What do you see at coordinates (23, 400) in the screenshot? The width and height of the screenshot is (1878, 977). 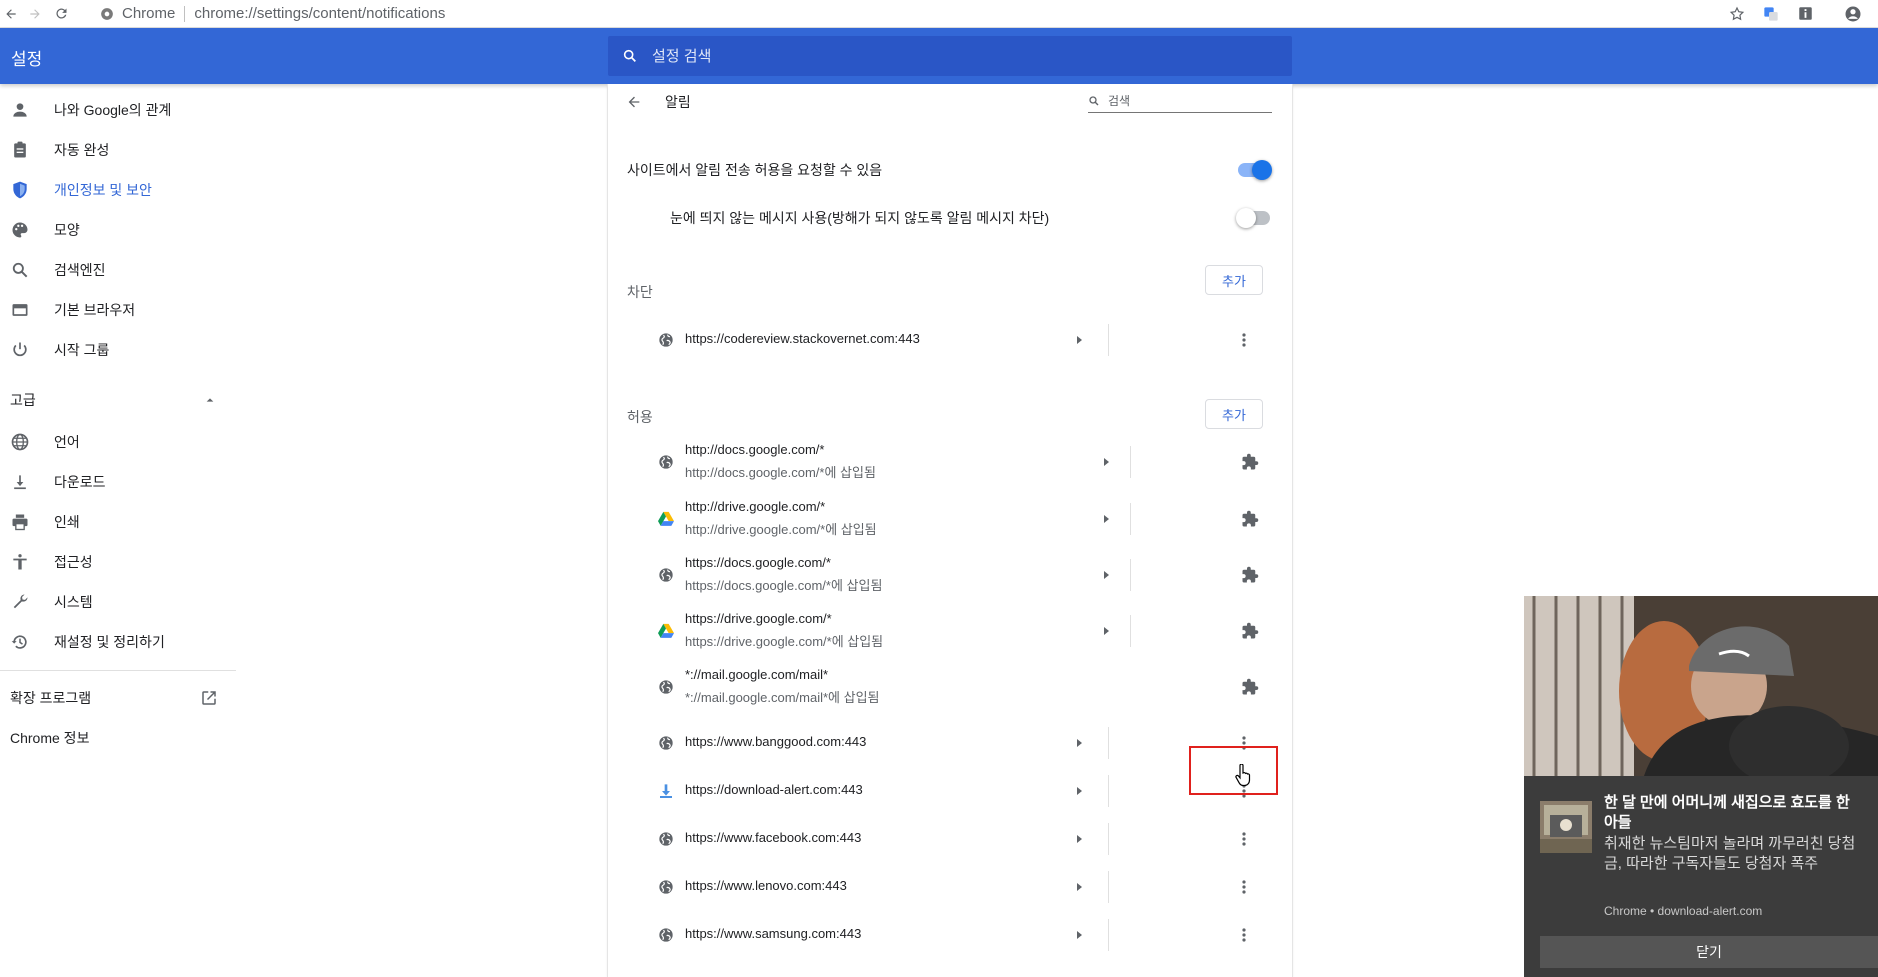 I see `advanced-label: 고급` at bounding box center [23, 400].